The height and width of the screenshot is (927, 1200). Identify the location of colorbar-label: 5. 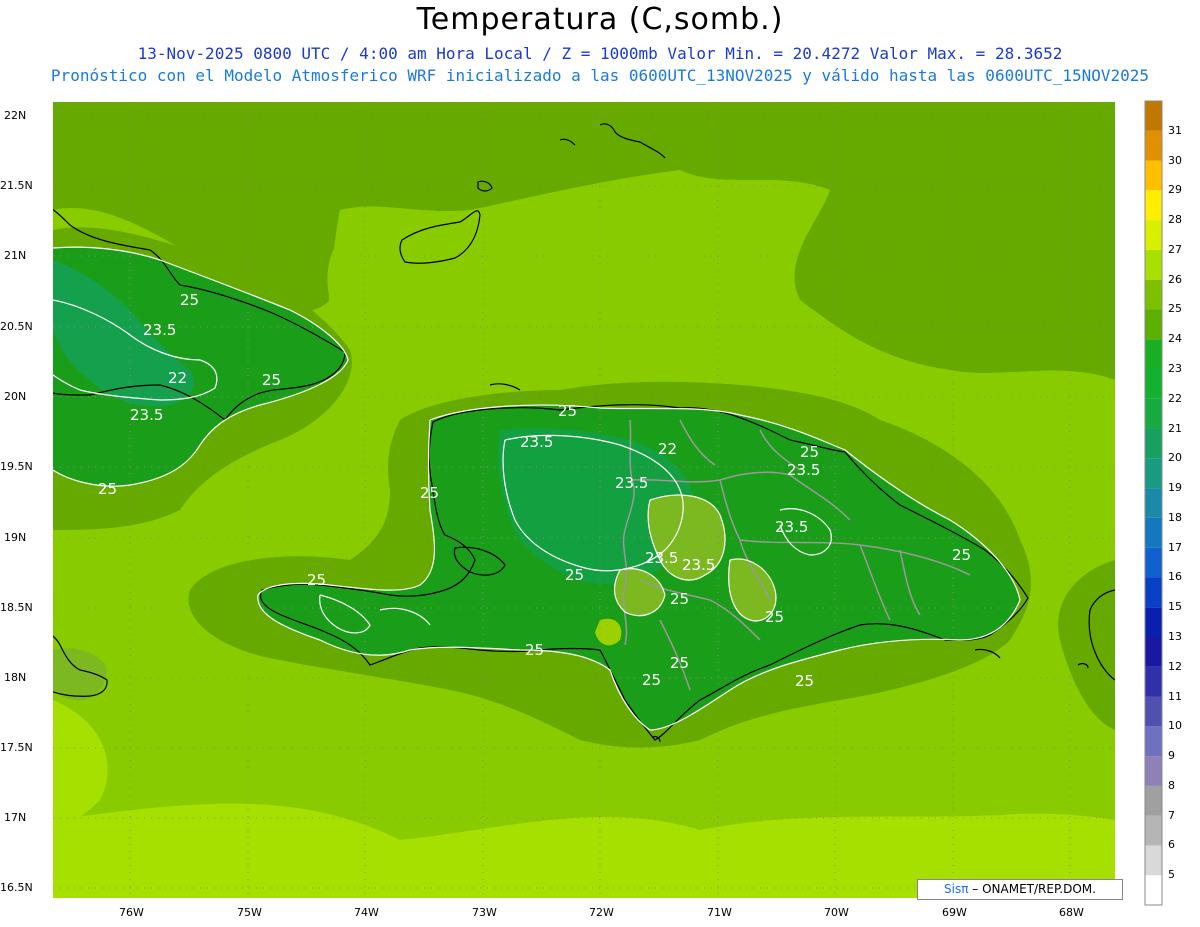
(1171, 875).